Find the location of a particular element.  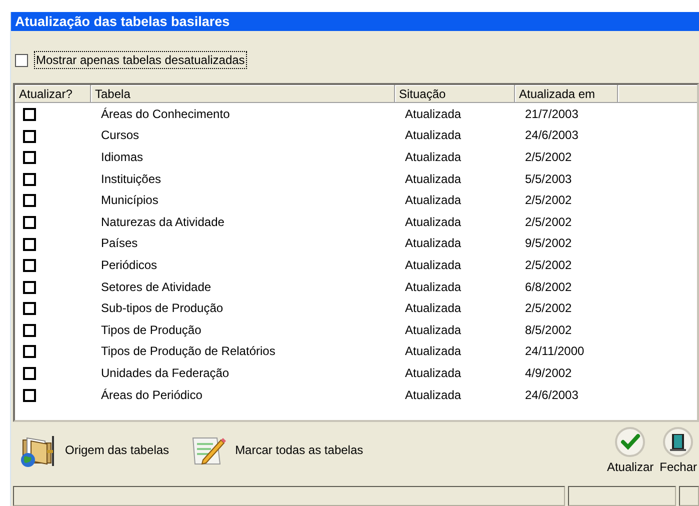

update-button: Atualizar is located at coordinates (630, 450).